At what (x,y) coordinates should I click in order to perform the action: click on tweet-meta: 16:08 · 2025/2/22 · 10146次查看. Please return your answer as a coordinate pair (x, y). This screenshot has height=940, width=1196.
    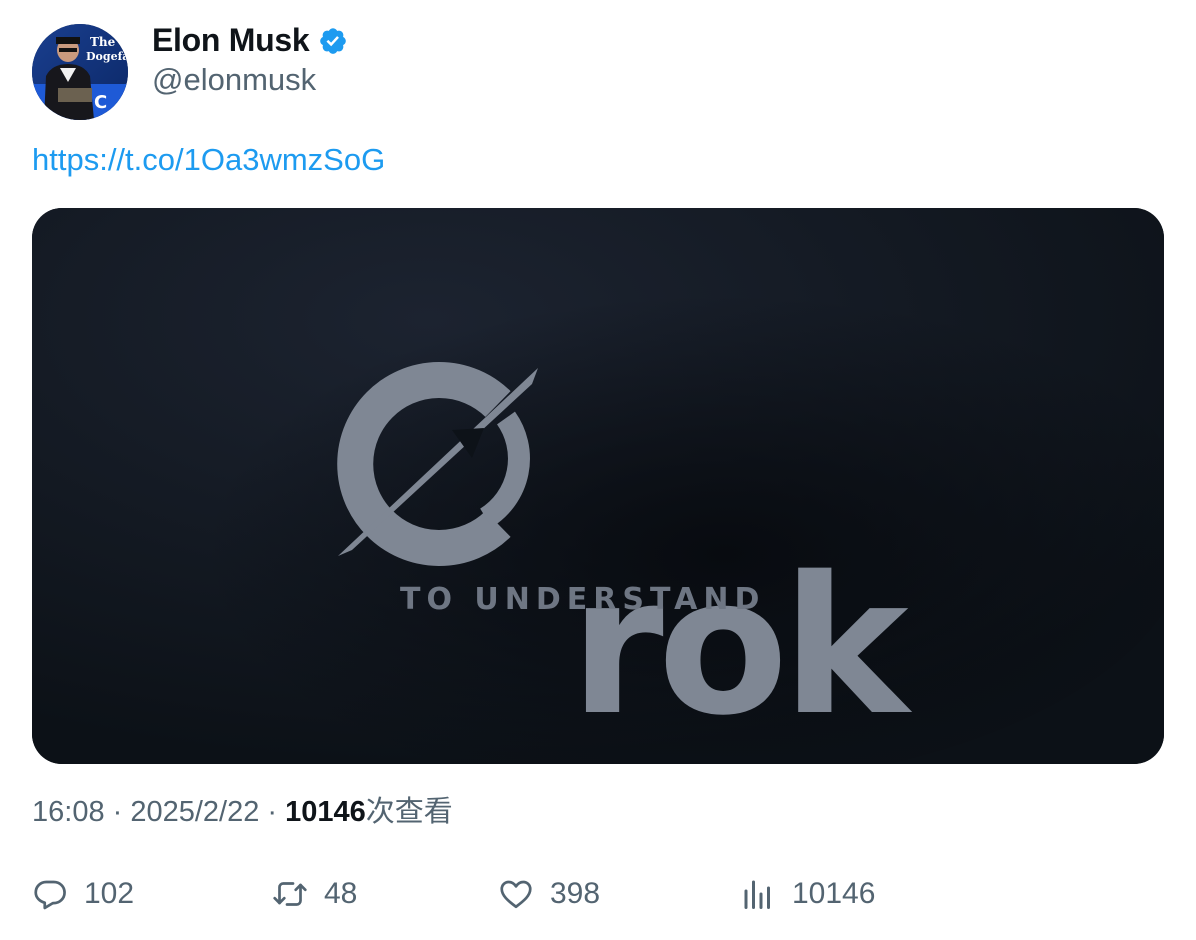
    Looking at the image, I should click on (242, 809).